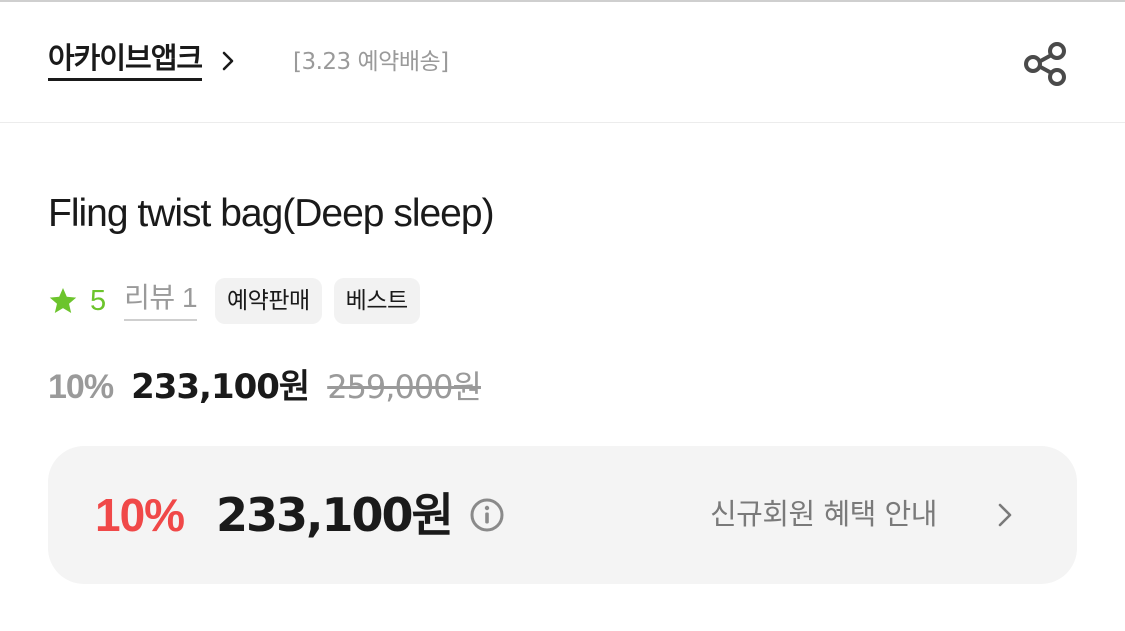 The height and width of the screenshot is (631, 1125). What do you see at coordinates (63, 301) in the screenshot?
I see `star-icon` at bounding box center [63, 301].